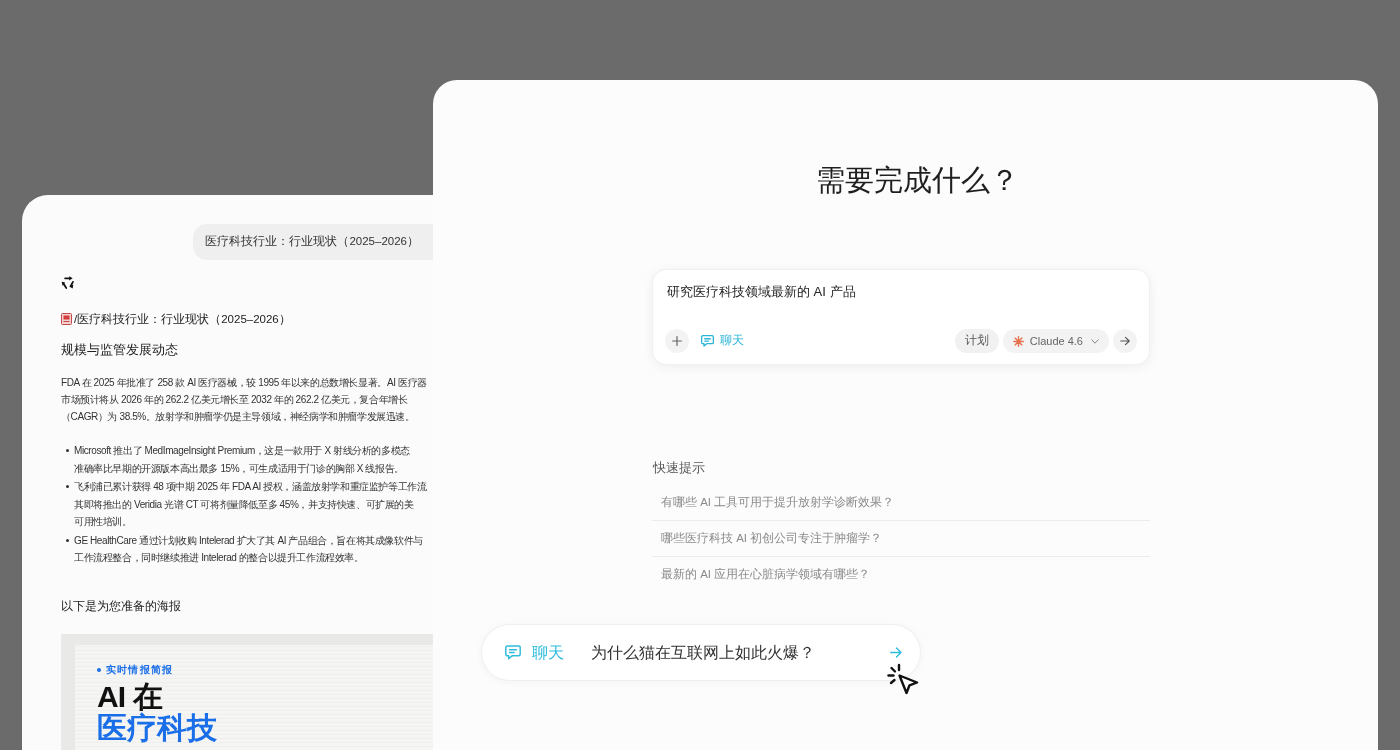 The width and height of the screenshot is (1400, 750). What do you see at coordinates (120, 350) in the screenshot?
I see `section-heading: 规模与监管发展动态` at bounding box center [120, 350].